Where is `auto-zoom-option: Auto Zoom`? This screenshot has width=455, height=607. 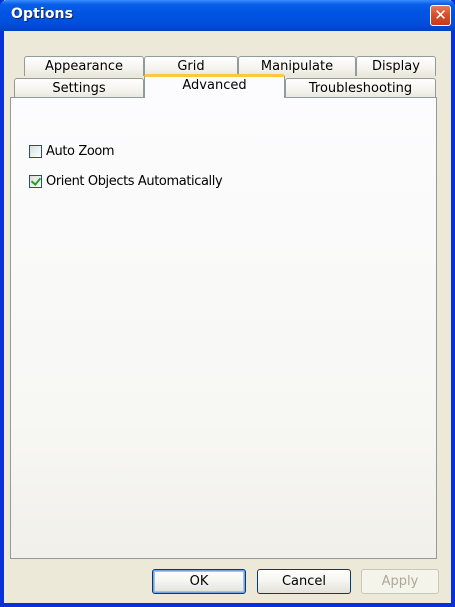 auto-zoom-option: Auto Zoom is located at coordinates (72, 151).